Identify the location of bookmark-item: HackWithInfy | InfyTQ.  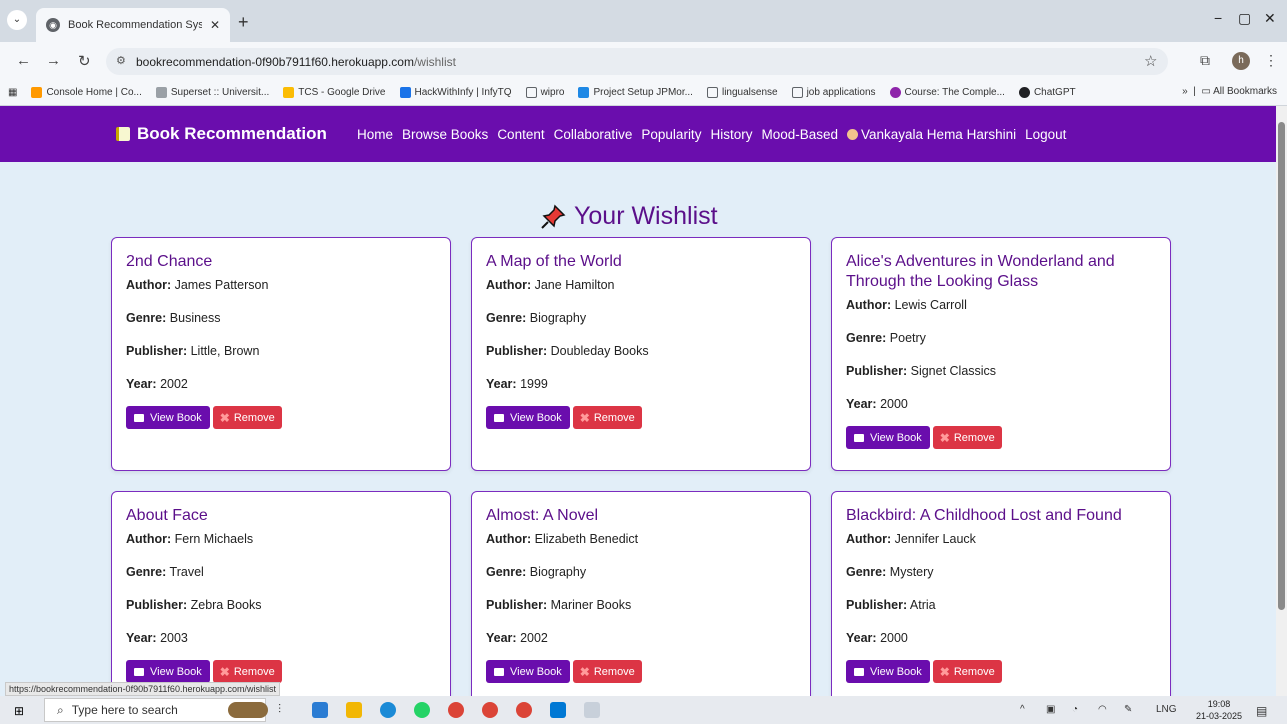
(455, 92).